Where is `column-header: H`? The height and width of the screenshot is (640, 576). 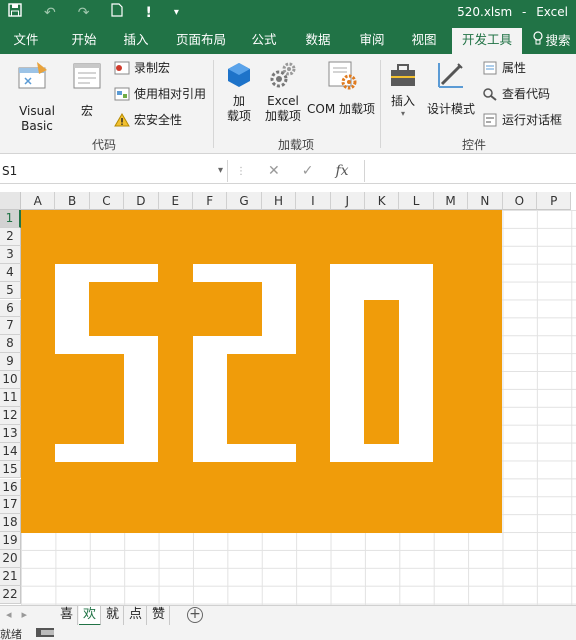
column-header: H is located at coordinates (279, 201).